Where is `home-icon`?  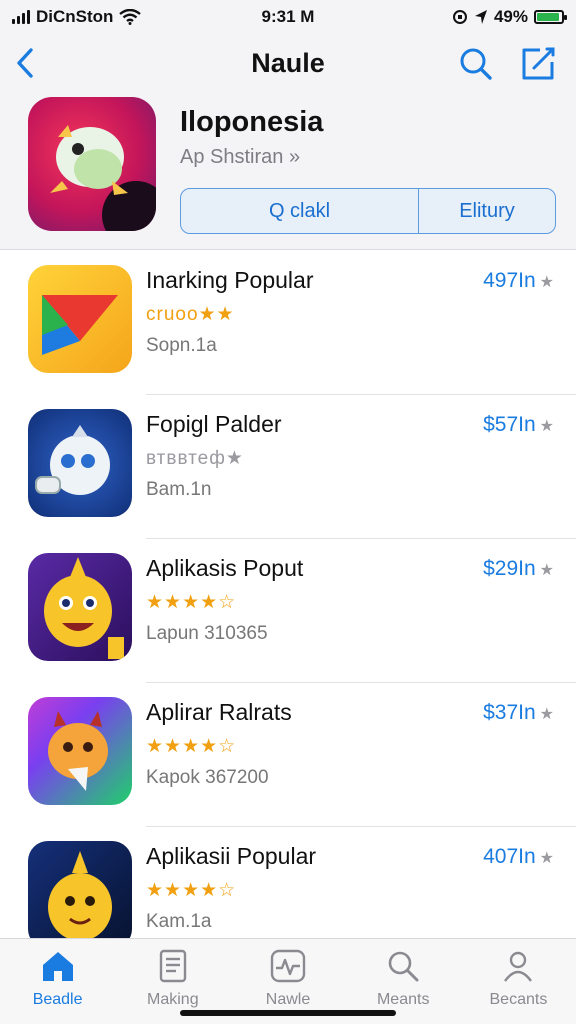 home-icon is located at coordinates (57, 966).